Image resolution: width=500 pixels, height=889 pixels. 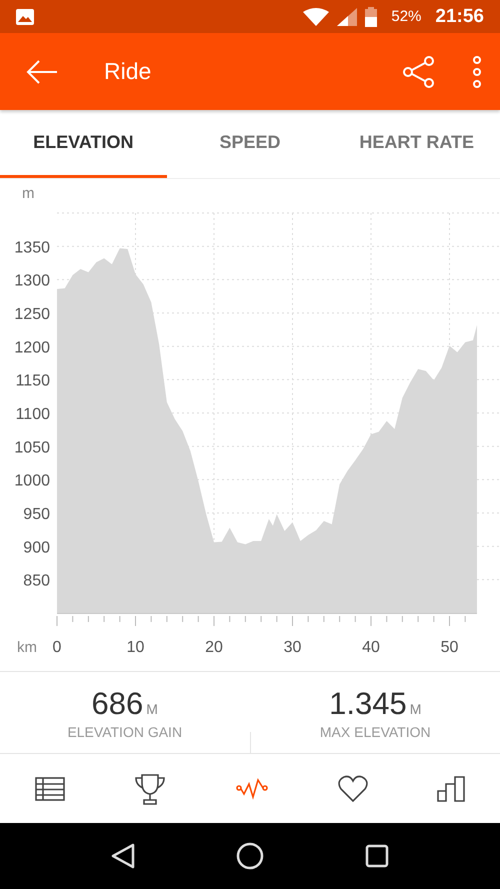 I want to click on axis-label: km, so click(x=27, y=647).